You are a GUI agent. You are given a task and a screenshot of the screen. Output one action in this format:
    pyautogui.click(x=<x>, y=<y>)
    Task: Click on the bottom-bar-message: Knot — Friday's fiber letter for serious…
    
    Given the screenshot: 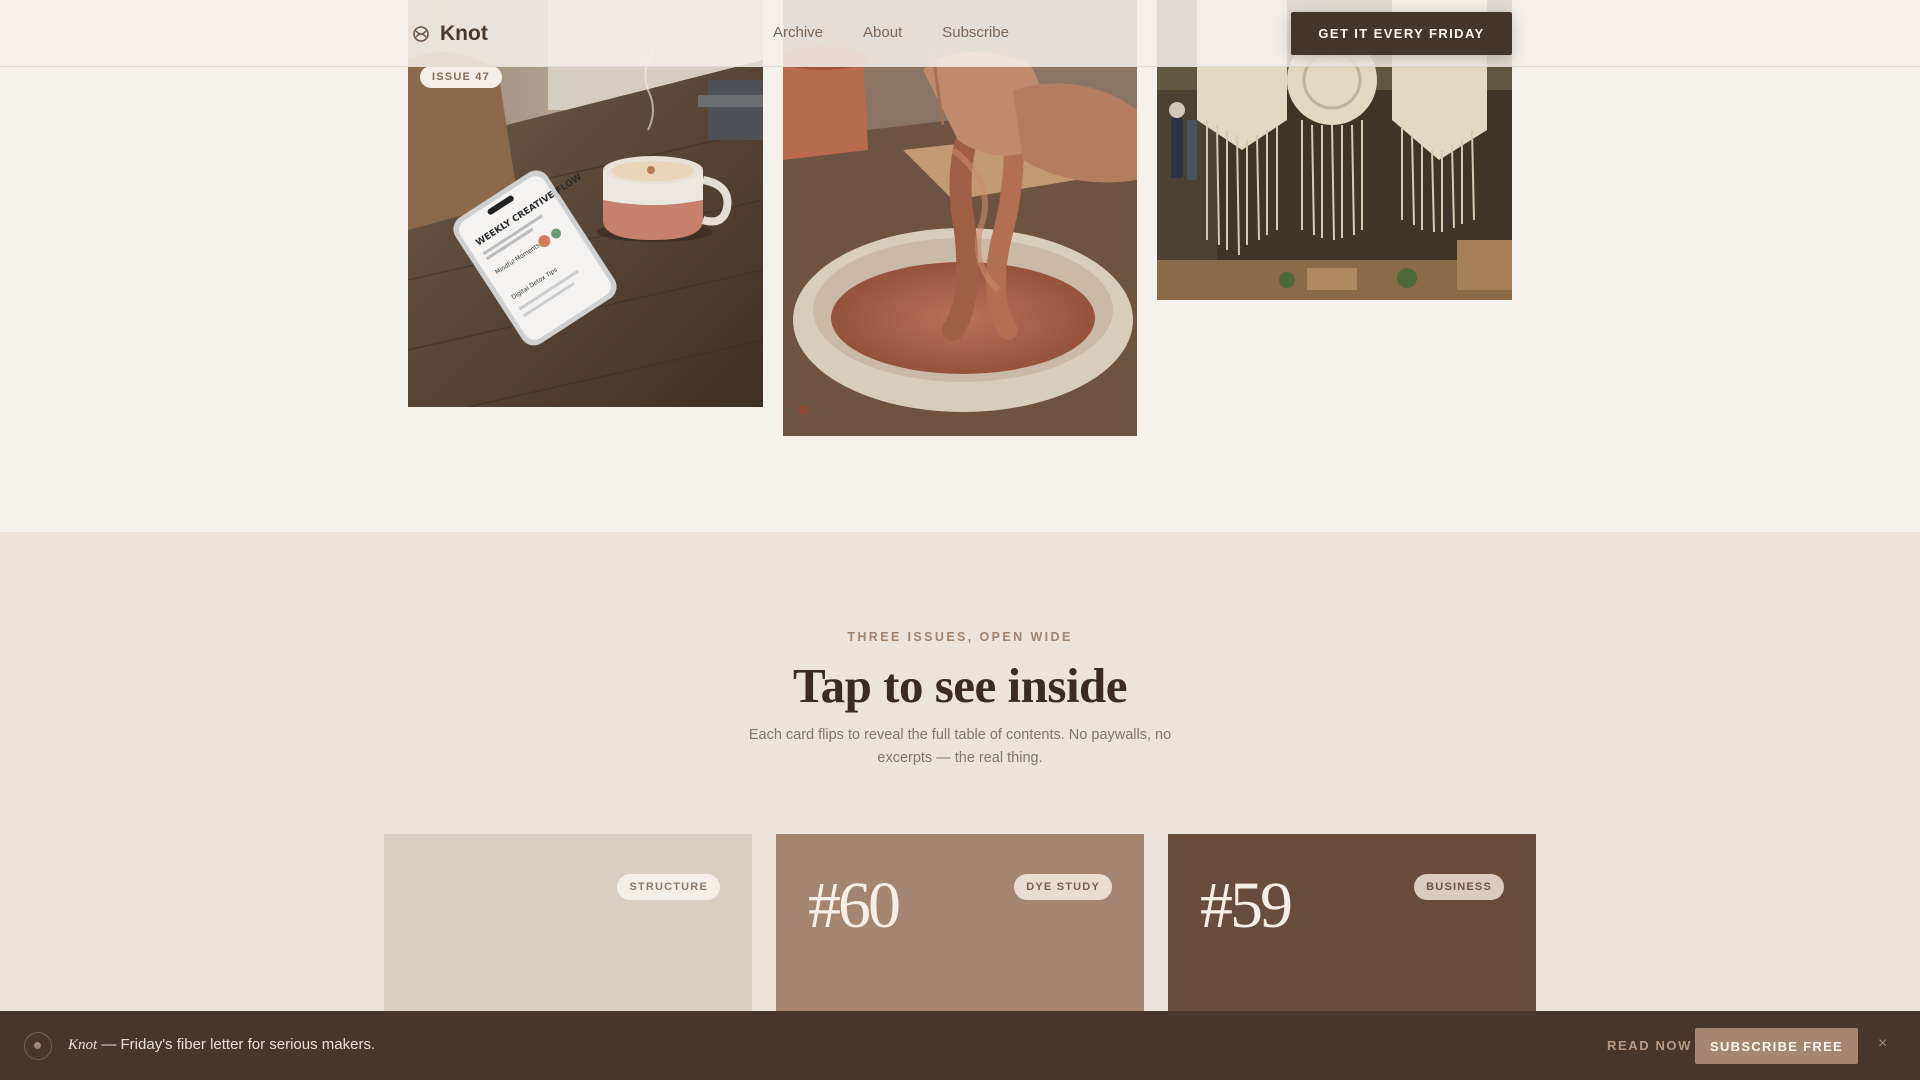 What is the action you would take?
    pyautogui.click(x=221, y=1045)
    